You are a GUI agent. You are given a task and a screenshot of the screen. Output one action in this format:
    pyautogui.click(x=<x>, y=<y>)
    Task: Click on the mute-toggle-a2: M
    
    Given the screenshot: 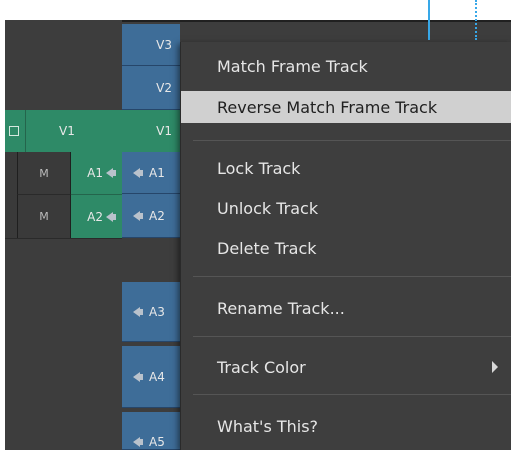 What is the action you would take?
    pyautogui.click(x=44, y=216)
    